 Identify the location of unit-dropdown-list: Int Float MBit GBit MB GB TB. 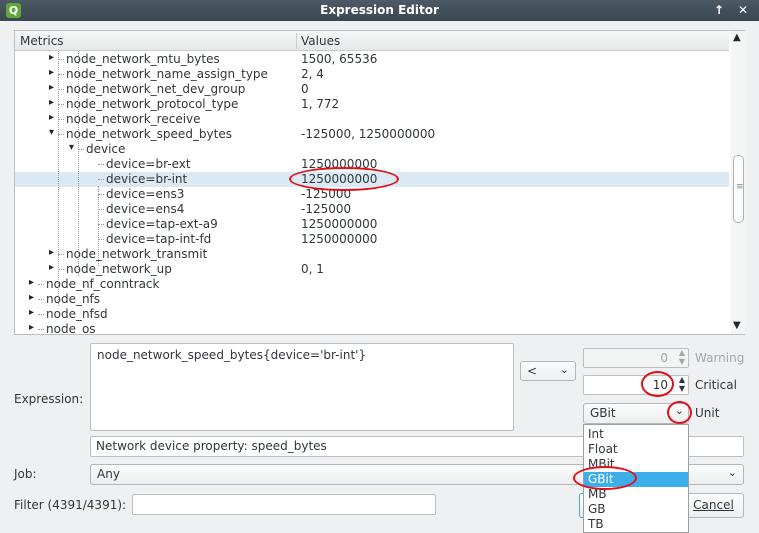
(636, 478).